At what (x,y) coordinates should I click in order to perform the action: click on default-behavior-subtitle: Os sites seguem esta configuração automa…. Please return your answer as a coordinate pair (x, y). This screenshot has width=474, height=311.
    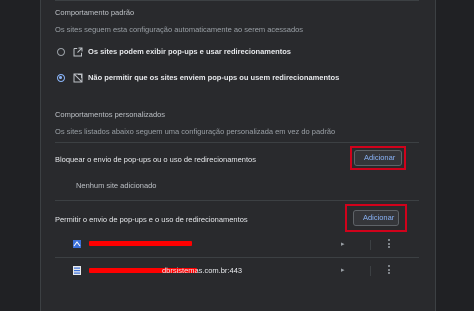
    Looking at the image, I should click on (179, 29).